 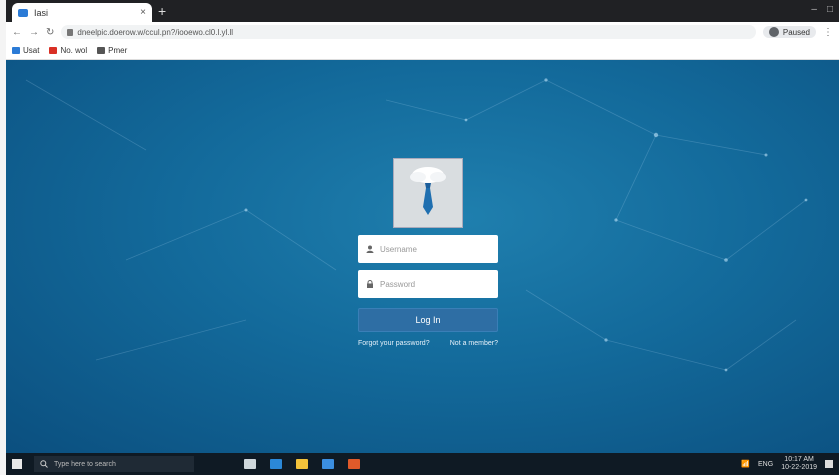 I want to click on password-input, so click(x=430, y=284).